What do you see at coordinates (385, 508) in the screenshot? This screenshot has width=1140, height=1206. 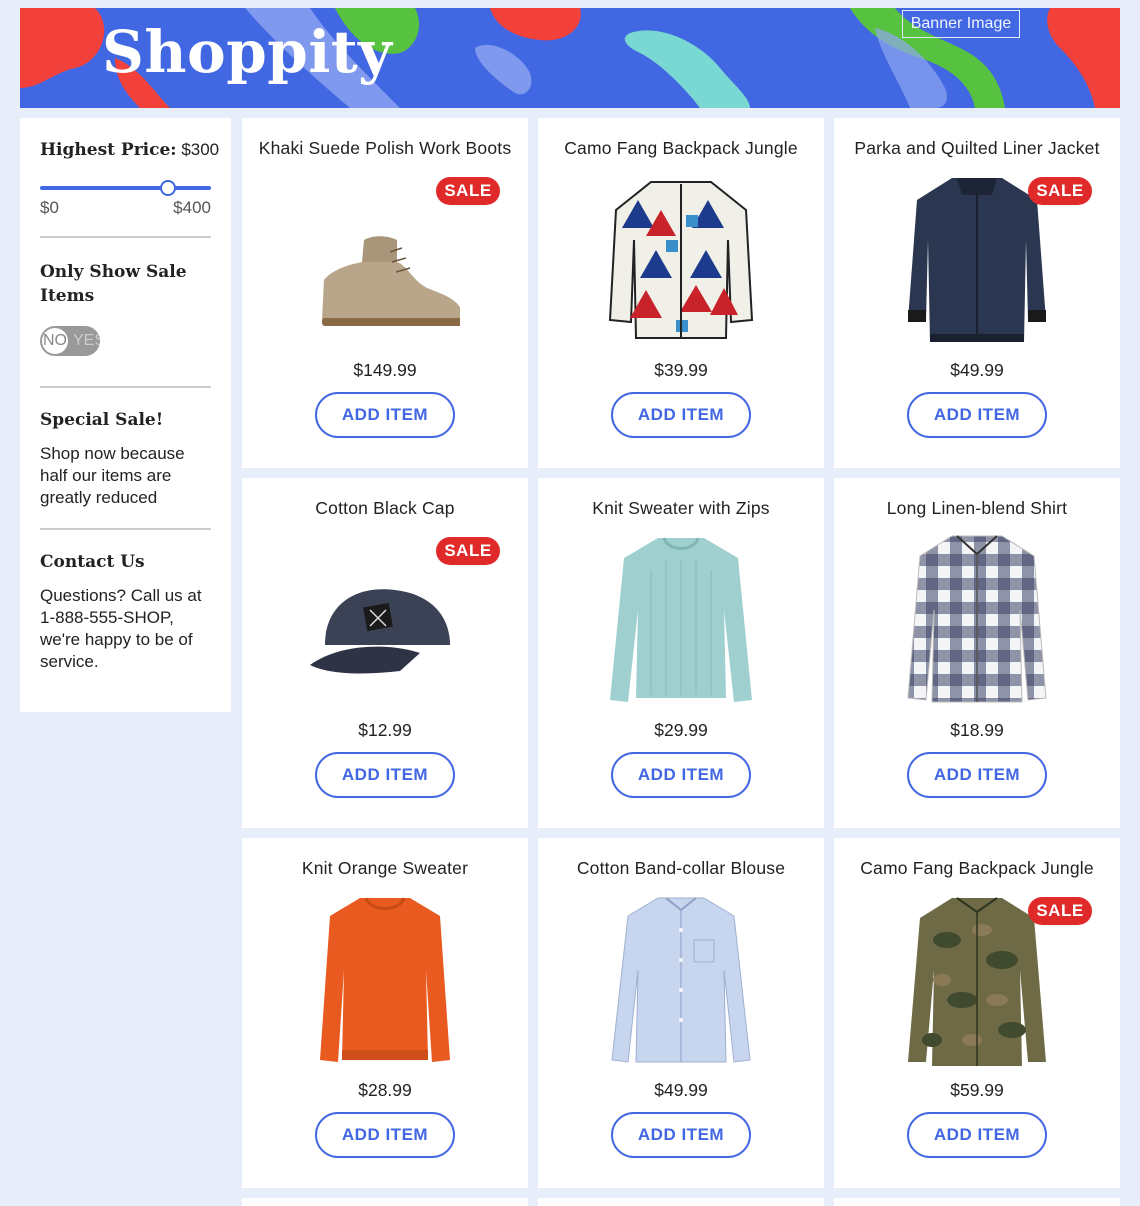 I see `product-title: Cotton Black Cap` at bounding box center [385, 508].